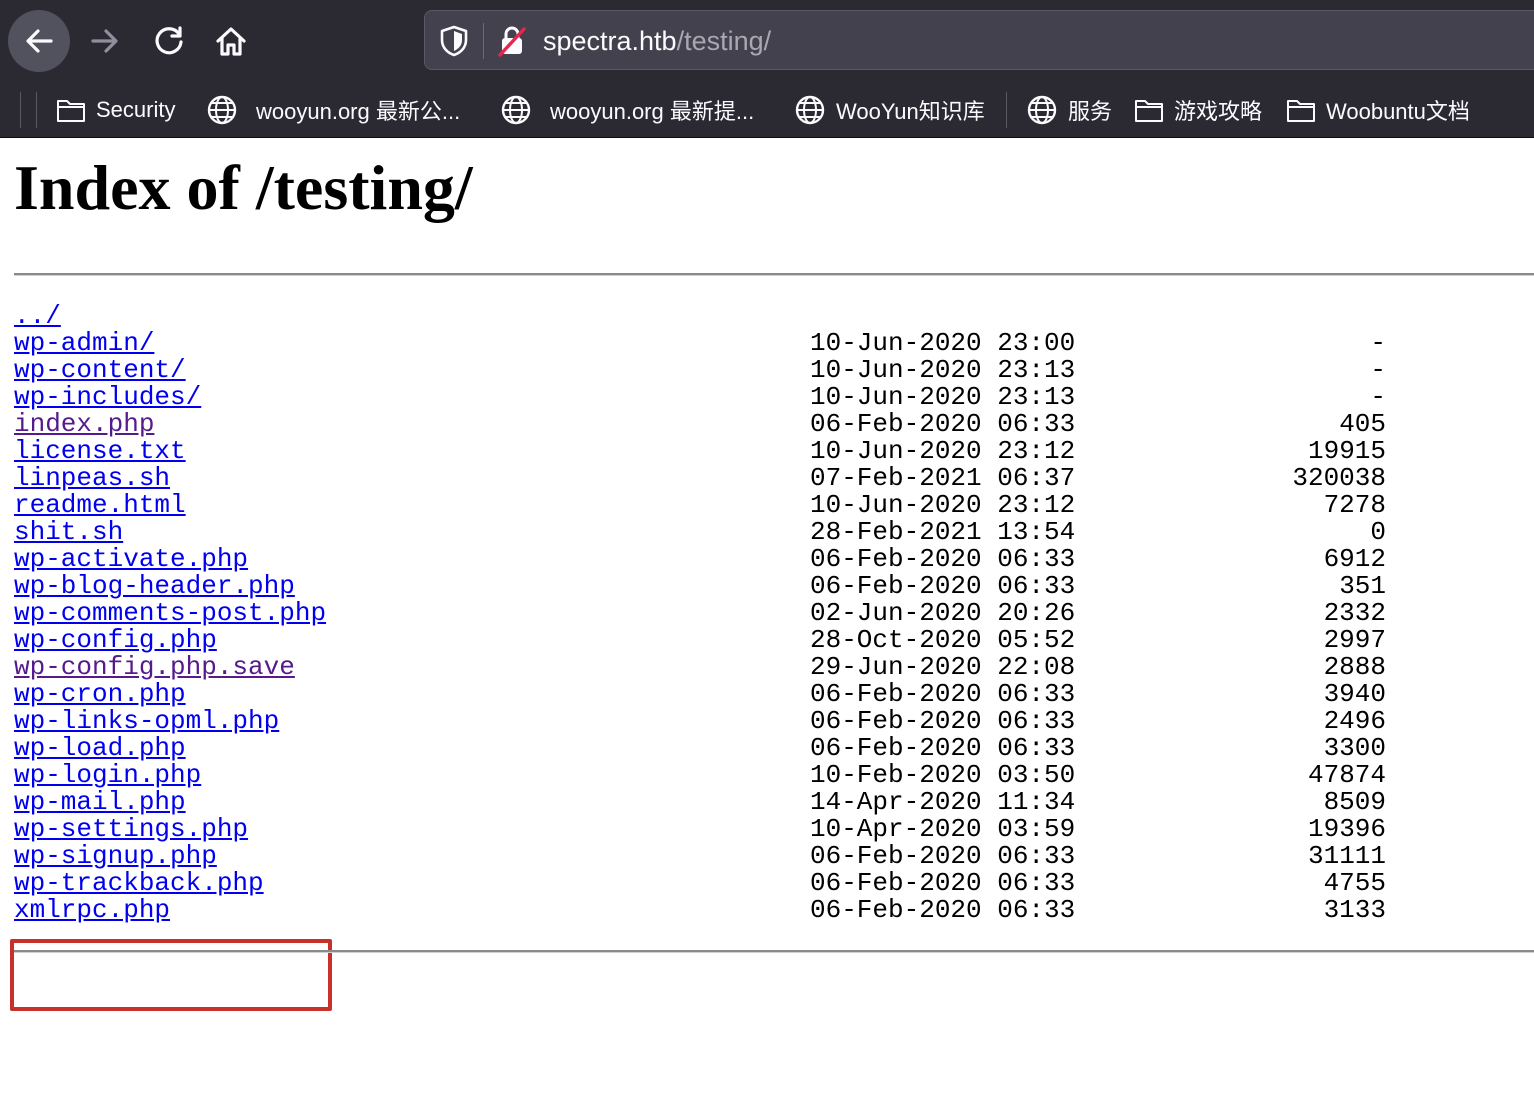 Image resolution: width=1534 pixels, height=1100 pixels. I want to click on file-link: wp-settings.php, so click(131, 829).